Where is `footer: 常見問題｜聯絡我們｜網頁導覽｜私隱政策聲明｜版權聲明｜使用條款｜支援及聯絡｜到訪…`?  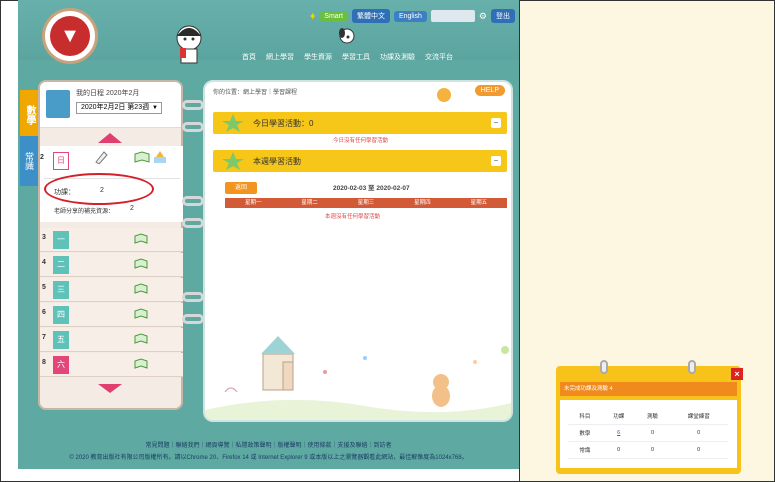
footer: 常見問題｜聯絡我們｜網頁導覽｜私隱政策聲明｜版權聲明｜使用條款｜支援及聯絡｜到訪… is located at coordinates (268, 454).